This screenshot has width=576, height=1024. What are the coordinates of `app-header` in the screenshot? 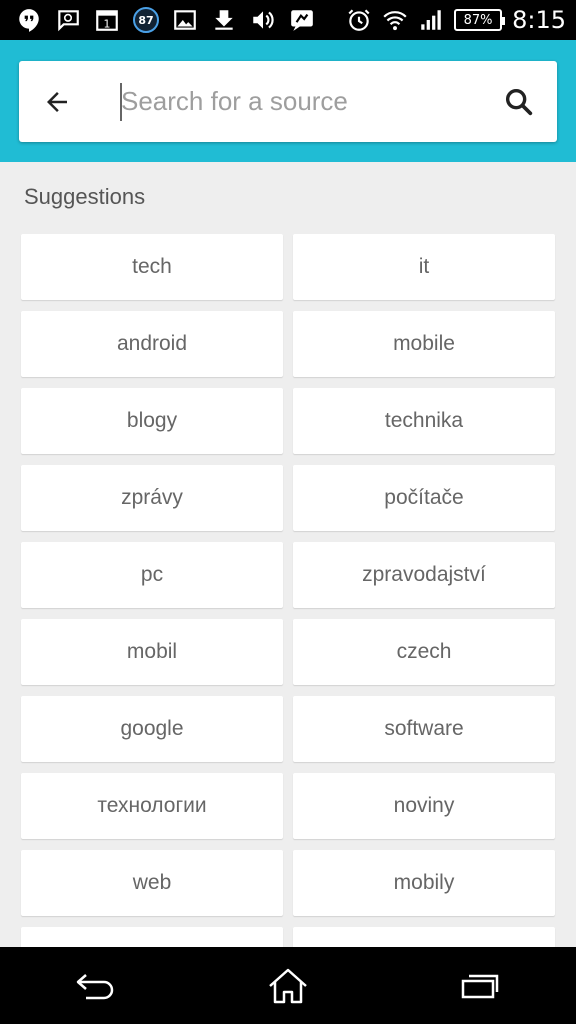 It's located at (288, 101).